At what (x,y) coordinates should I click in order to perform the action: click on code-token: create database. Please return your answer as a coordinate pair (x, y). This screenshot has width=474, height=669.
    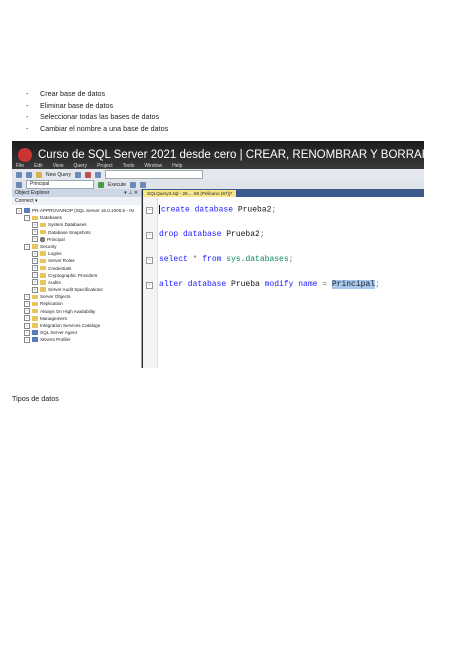
    Looking at the image, I should click on (199, 210).